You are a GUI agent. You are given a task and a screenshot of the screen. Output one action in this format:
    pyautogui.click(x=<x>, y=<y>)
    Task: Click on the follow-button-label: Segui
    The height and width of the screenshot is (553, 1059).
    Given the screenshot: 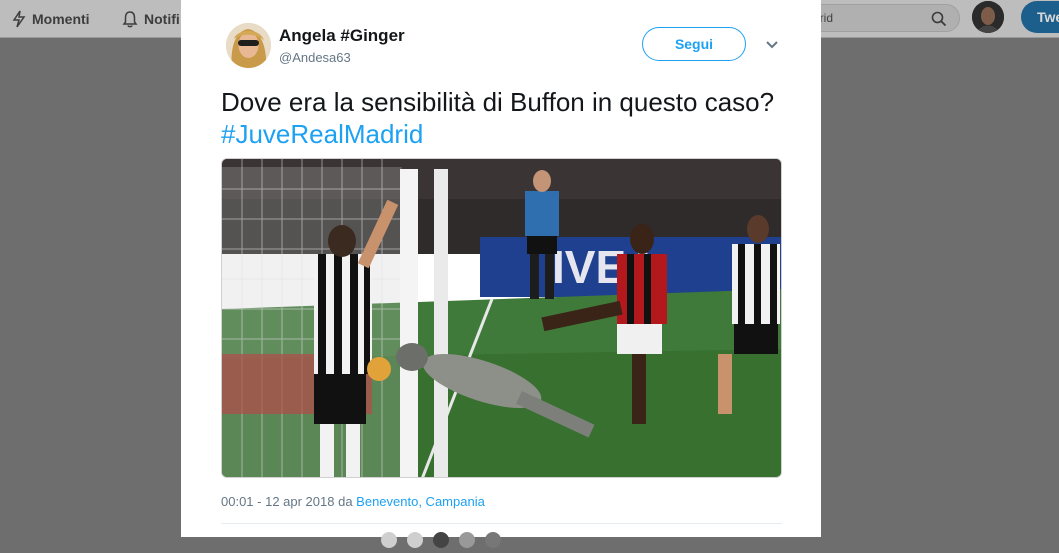 What is the action you would take?
    pyautogui.click(x=694, y=44)
    